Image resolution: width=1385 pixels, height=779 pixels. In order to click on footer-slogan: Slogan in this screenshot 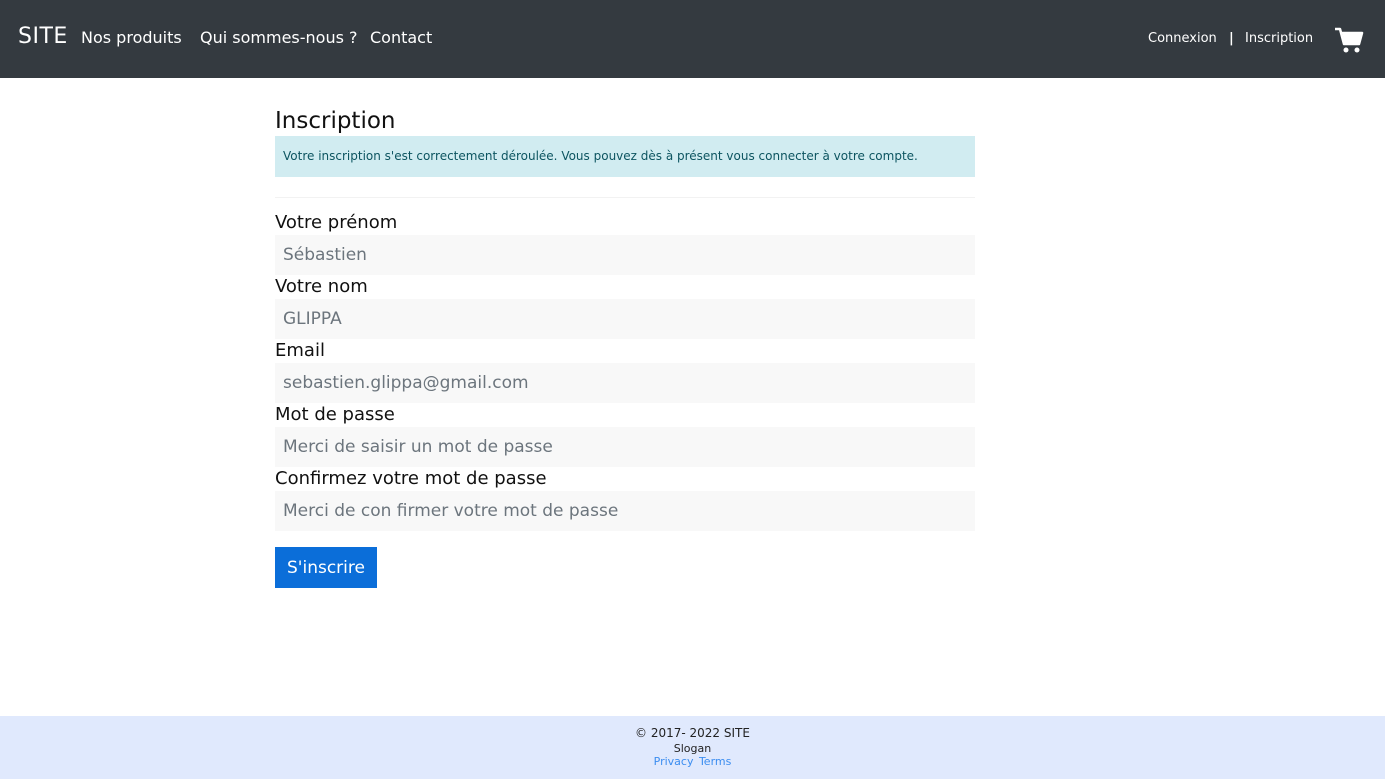, I will do `click(692, 748)`.